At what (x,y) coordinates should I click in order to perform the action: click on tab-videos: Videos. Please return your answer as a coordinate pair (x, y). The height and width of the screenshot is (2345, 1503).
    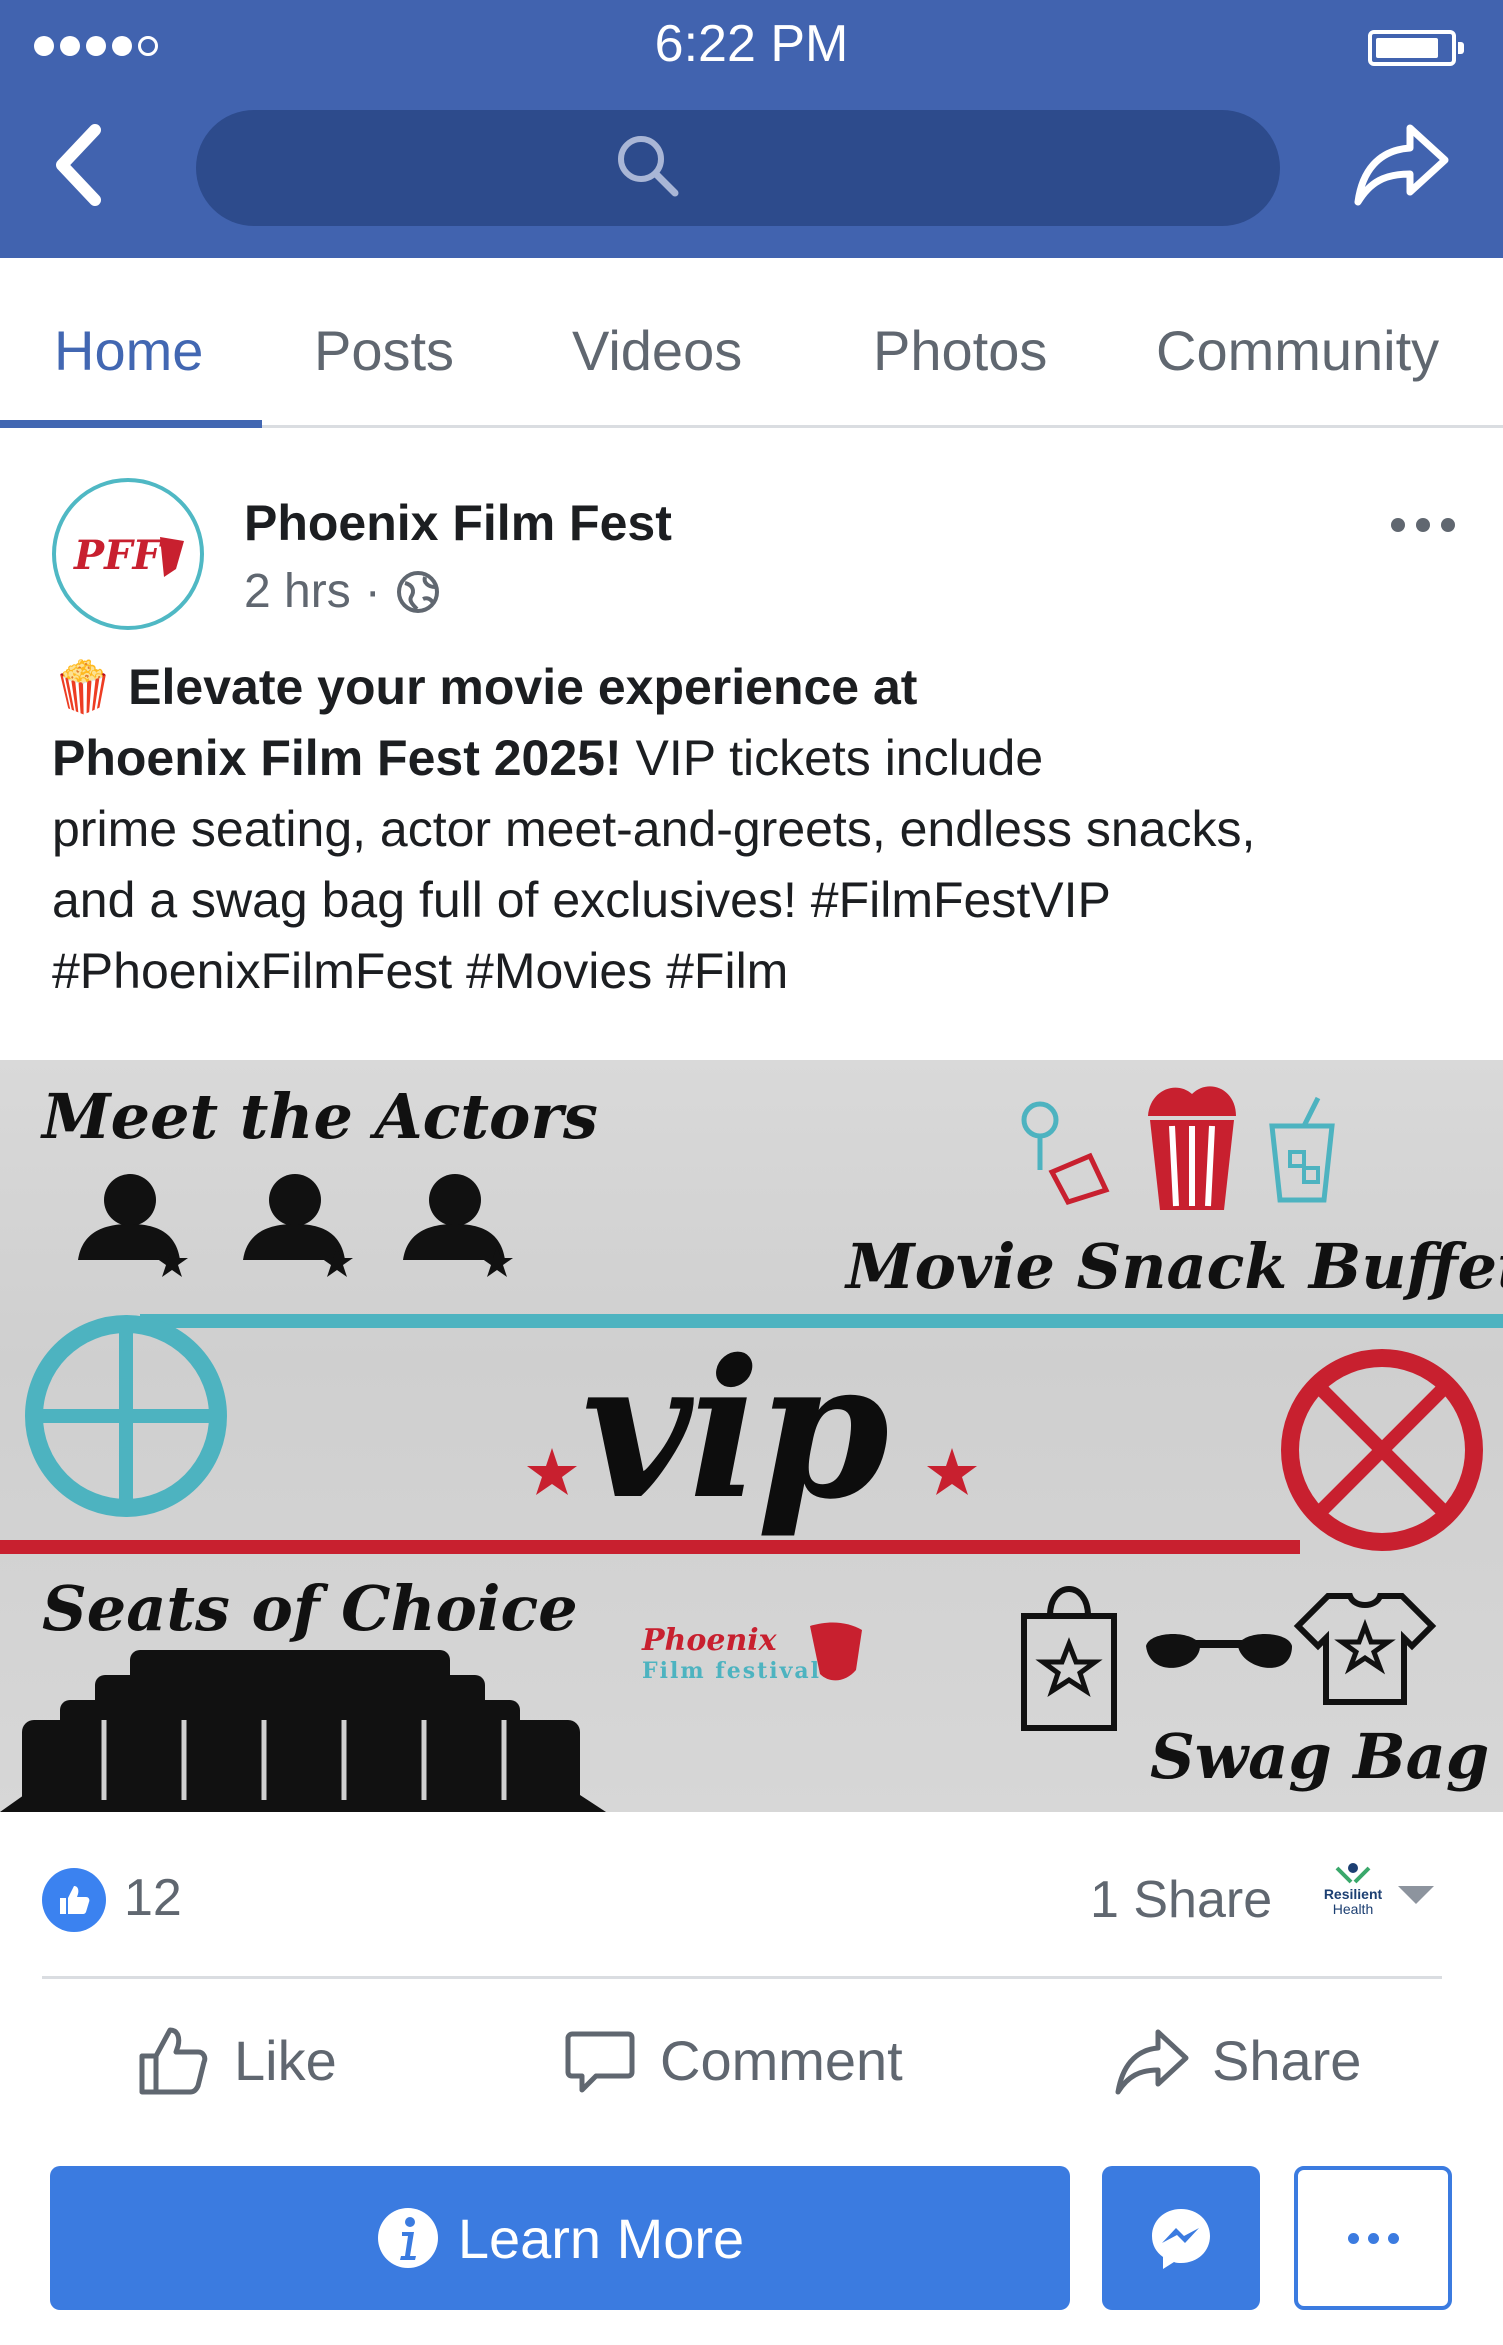
    Looking at the image, I should click on (657, 350).